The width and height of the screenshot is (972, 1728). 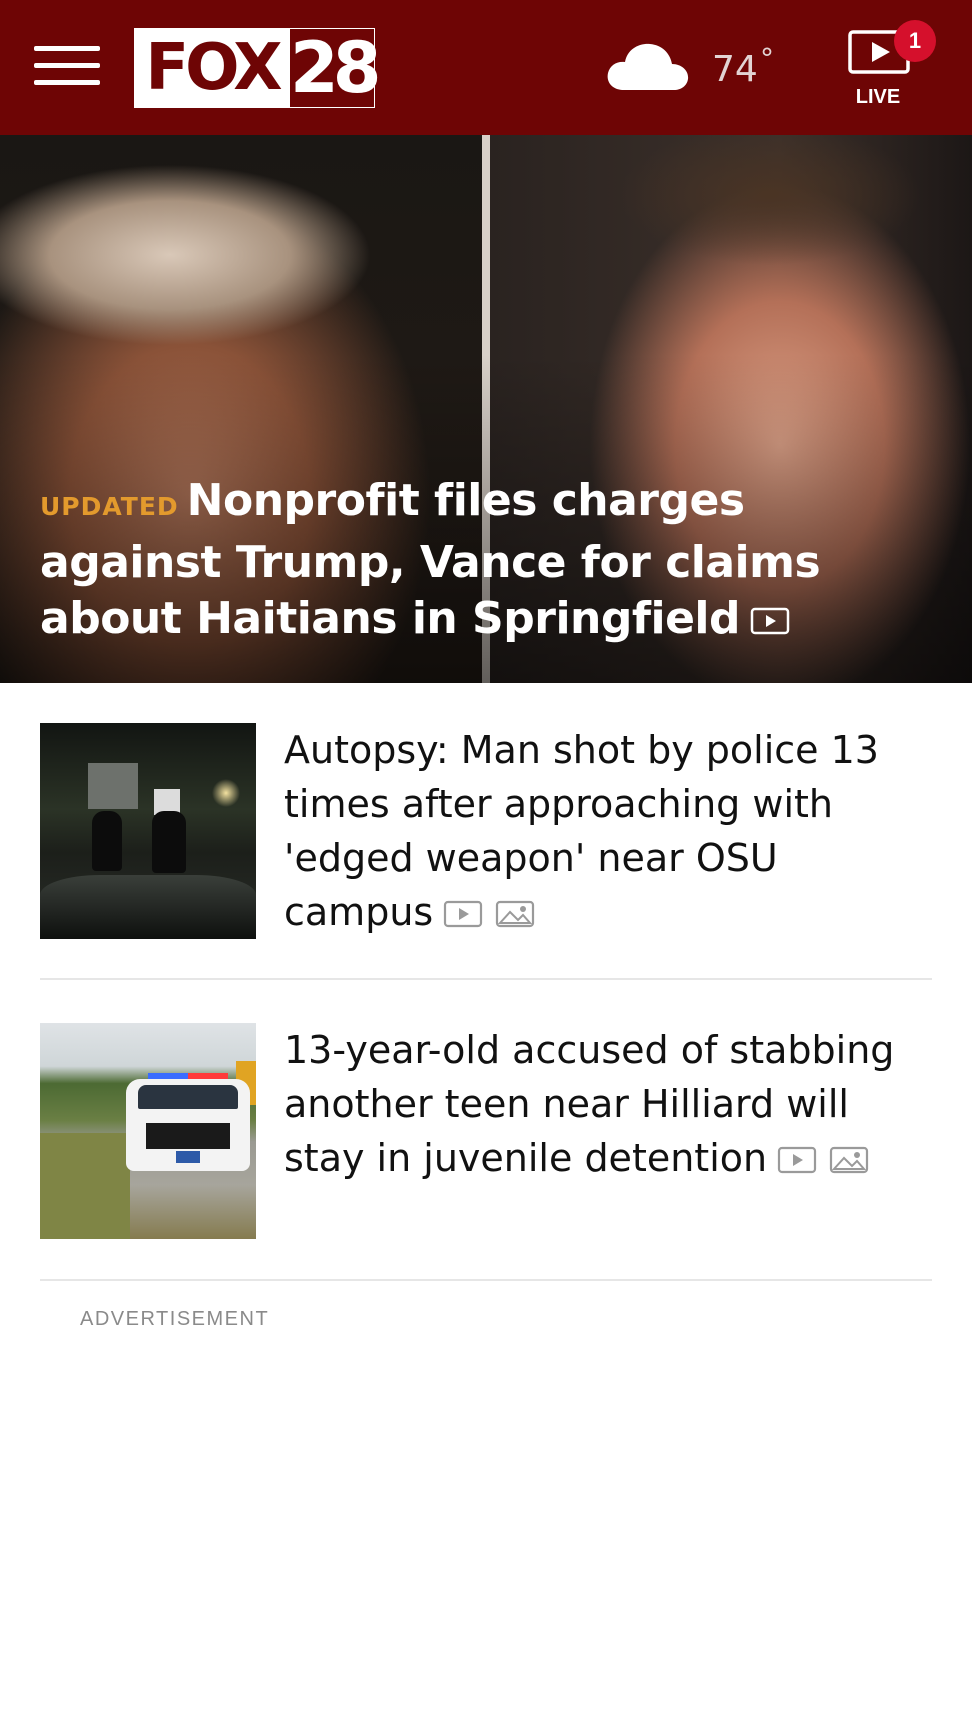 What do you see at coordinates (890, 67) in the screenshot?
I see `live-button: LIVE 1` at bounding box center [890, 67].